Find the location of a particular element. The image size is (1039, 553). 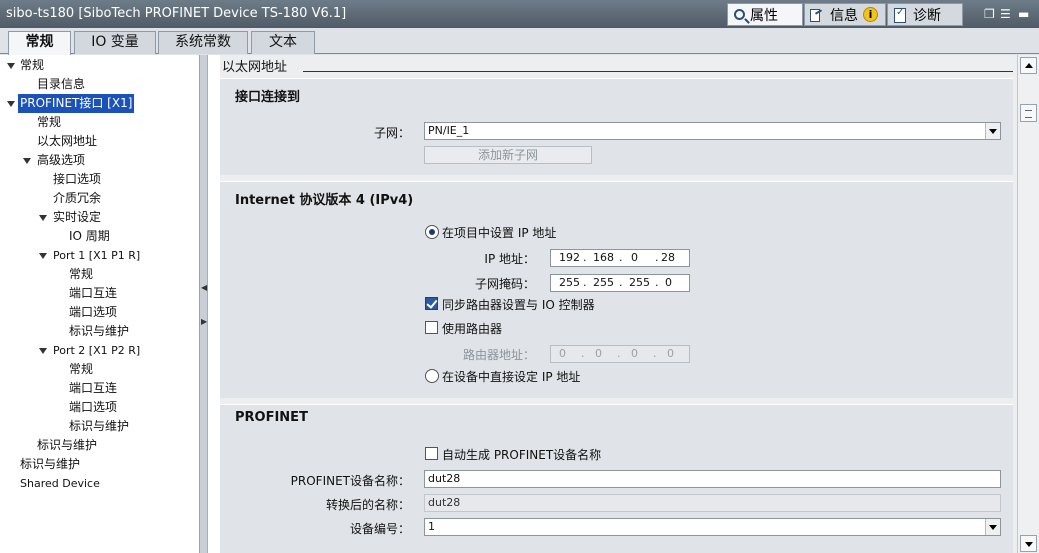

tab-general: 常规 is located at coordinates (39, 43).